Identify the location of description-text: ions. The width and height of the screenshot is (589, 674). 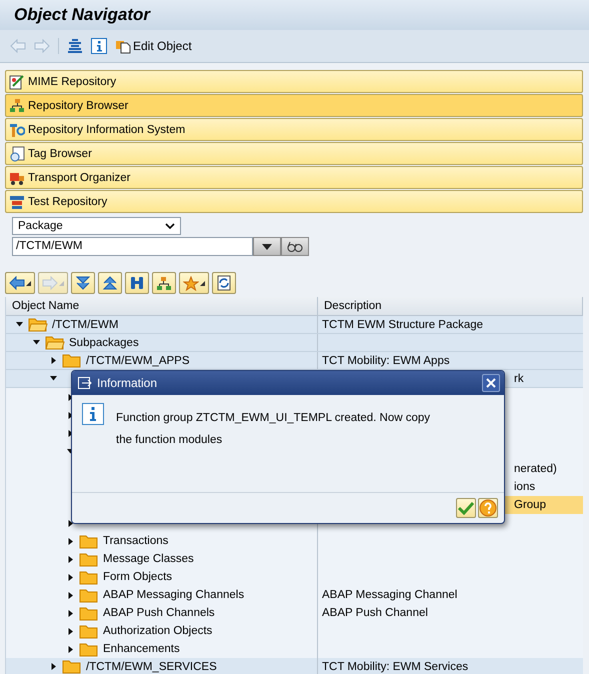
(525, 487).